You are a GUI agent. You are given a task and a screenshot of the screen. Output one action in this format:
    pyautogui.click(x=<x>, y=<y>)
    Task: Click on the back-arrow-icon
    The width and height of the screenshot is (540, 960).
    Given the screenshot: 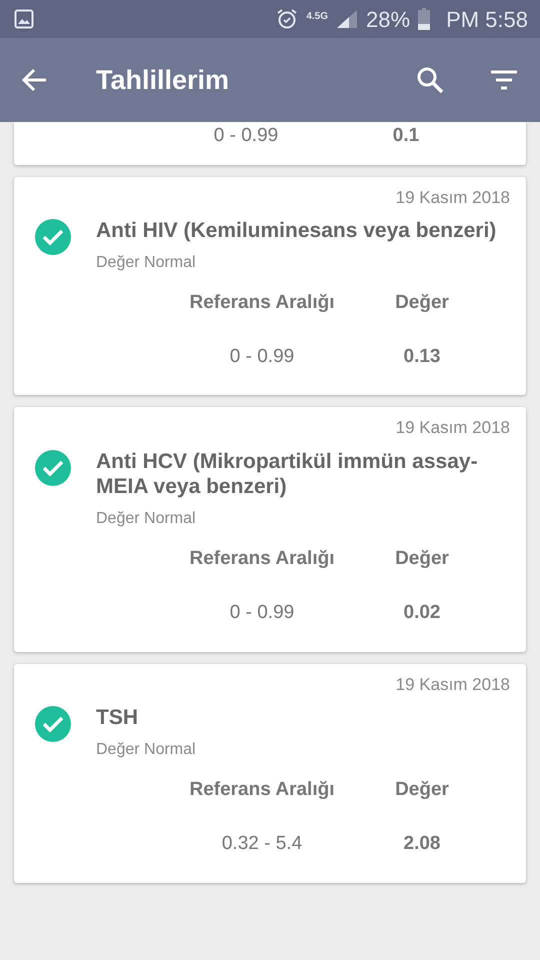 What is the action you would take?
    pyautogui.click(x=35, y=80)
    